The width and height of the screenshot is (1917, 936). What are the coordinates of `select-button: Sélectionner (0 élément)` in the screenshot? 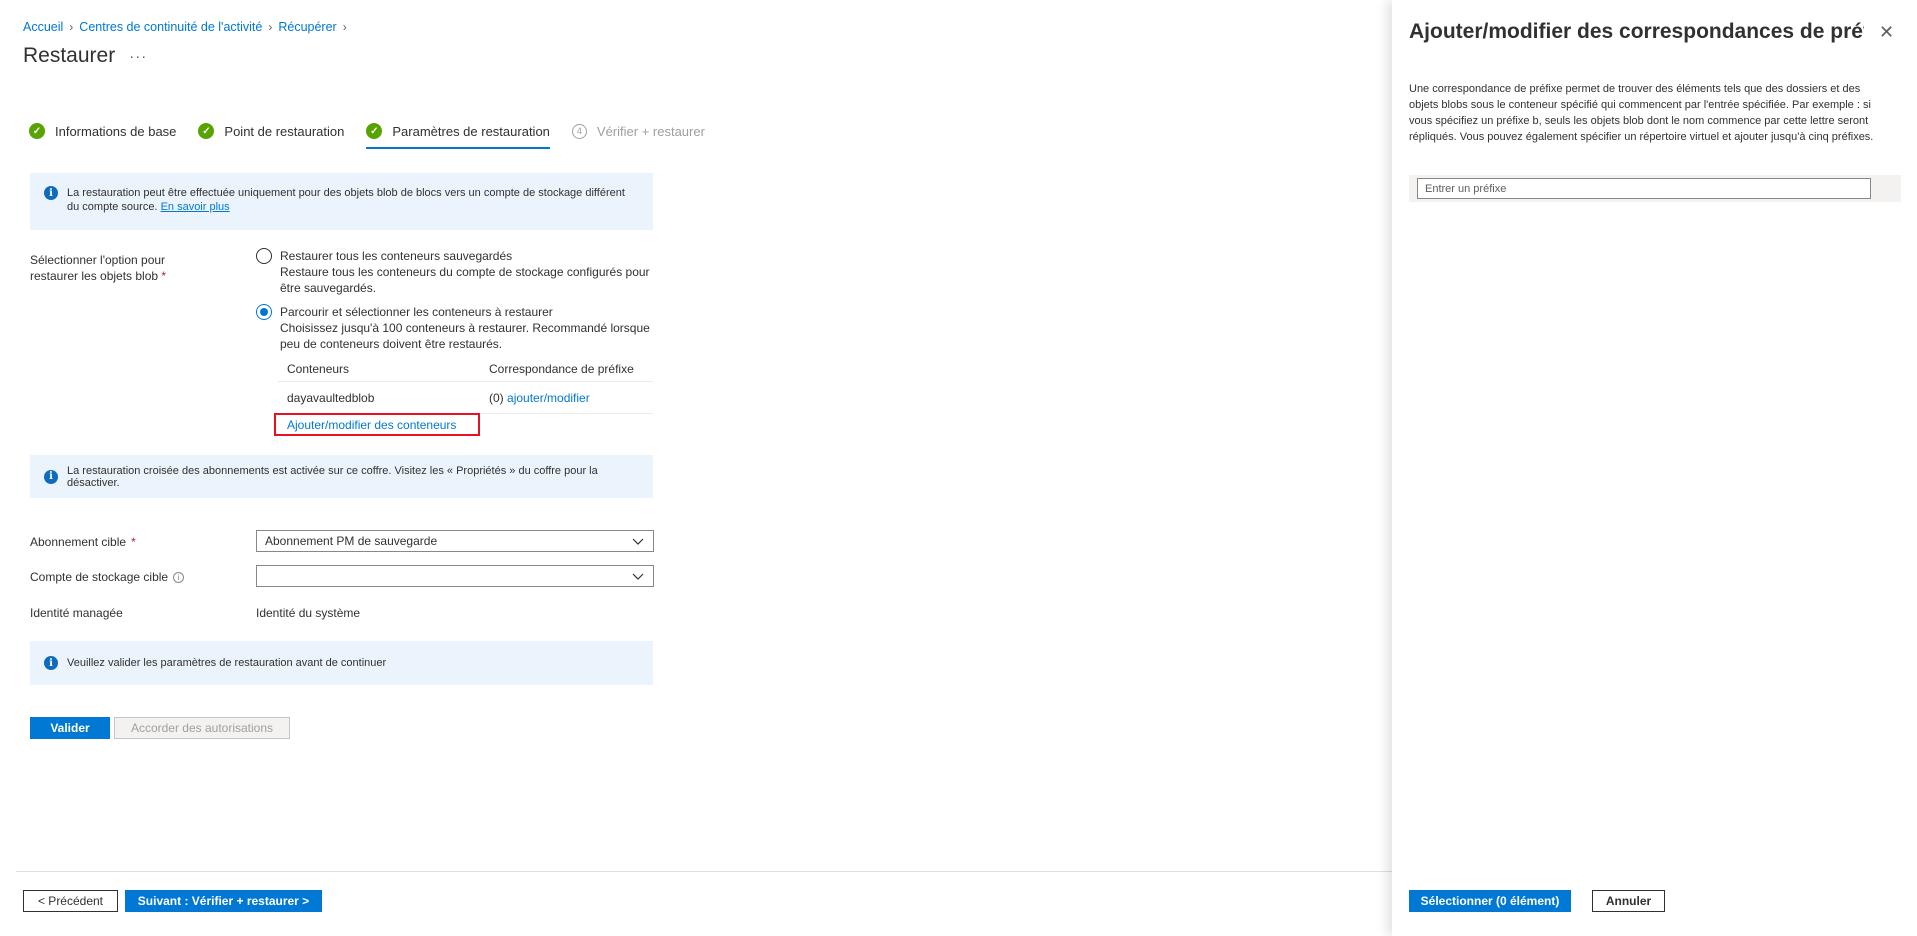 It's located at (1490, 901).